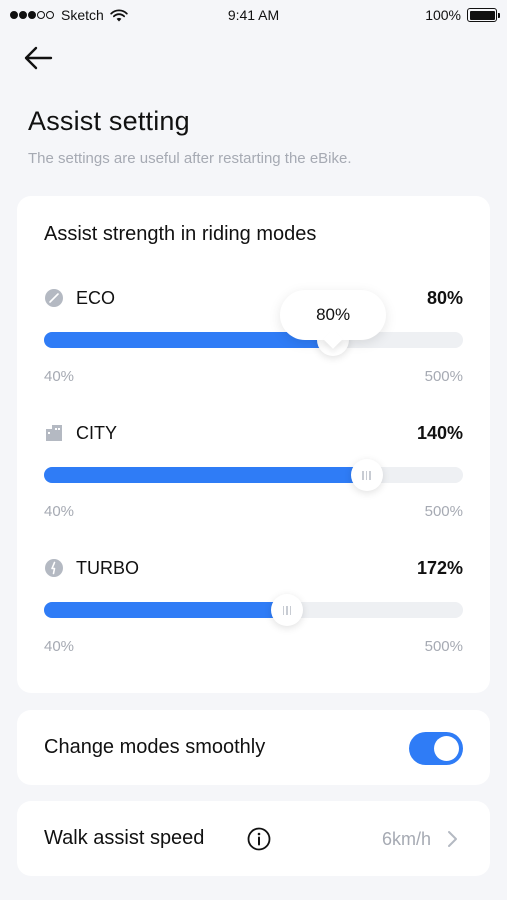 This screenshot has width=507, height=900. What do you see at coordinates (406, 839) in the screenshot?
I see `walk-assist-value: 6km/h` at bounding box center [406, 839].